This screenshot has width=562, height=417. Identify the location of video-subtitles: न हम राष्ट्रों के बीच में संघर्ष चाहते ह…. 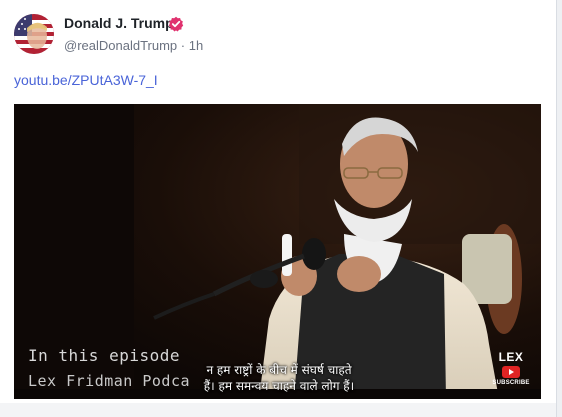
(279, 378).